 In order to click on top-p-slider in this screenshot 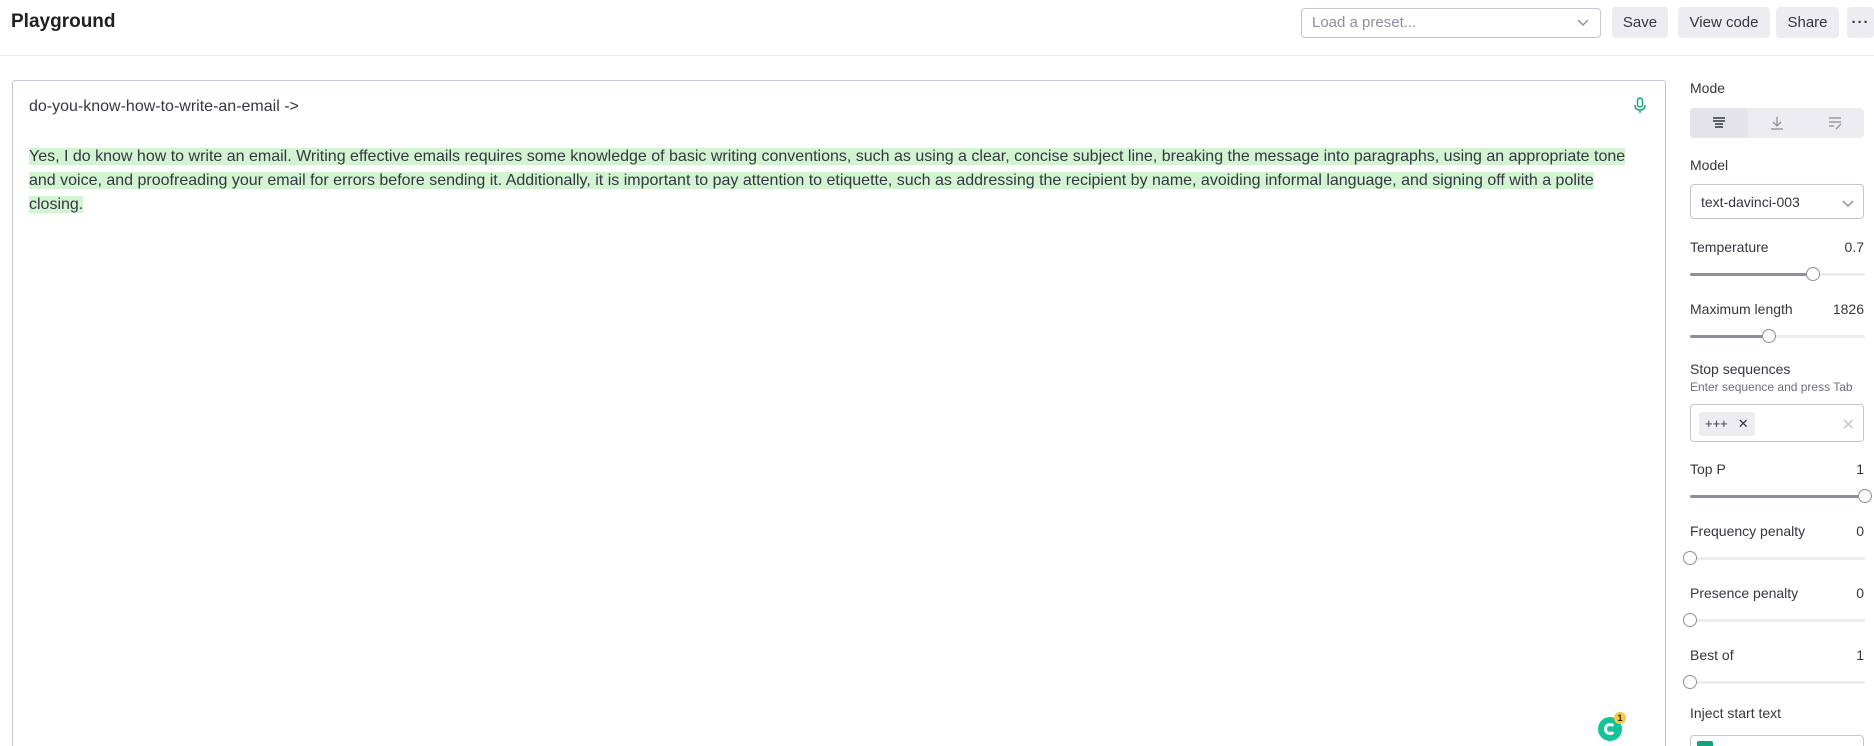, I will do `click(1781, 496)`.